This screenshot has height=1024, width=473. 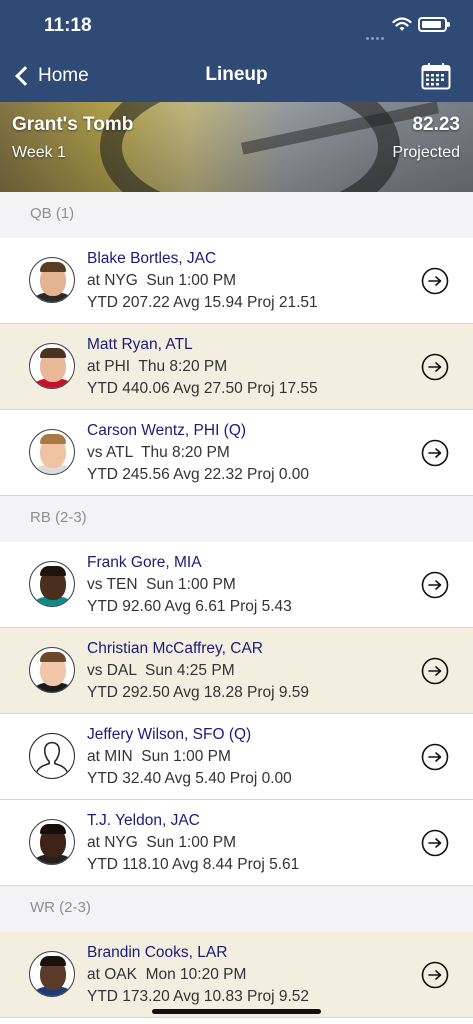 What do you see at coordinates (236, 25) in the screenshot?
I see `status-bar: 11:18` at bounding box center [236, 25].